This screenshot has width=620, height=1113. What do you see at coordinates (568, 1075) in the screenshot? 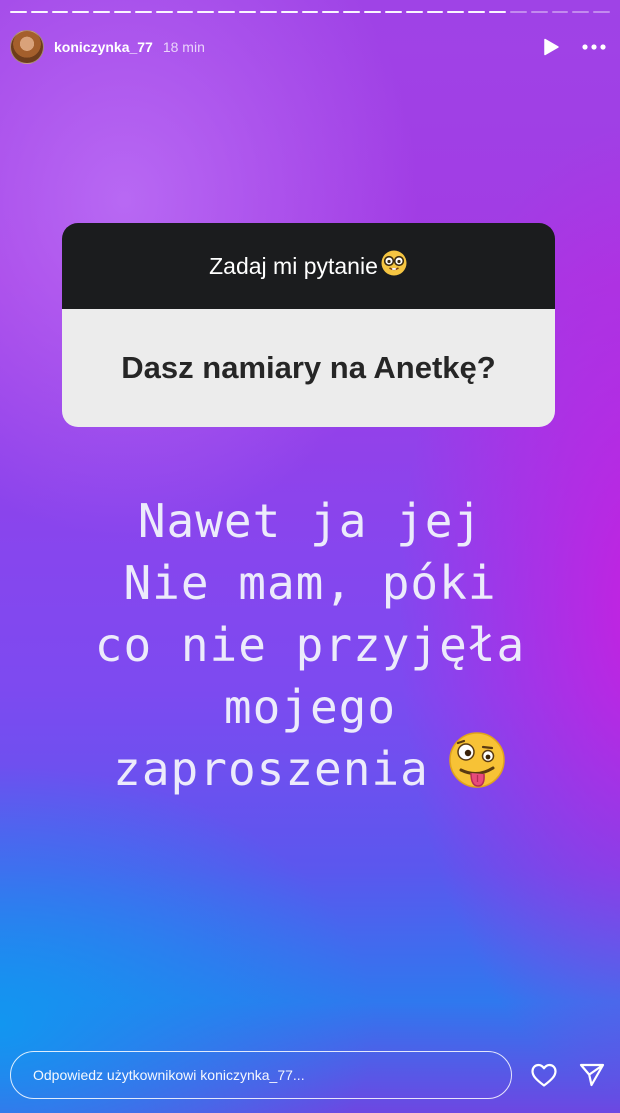
I see `footer-actions` at bounding box center [568, 1075].